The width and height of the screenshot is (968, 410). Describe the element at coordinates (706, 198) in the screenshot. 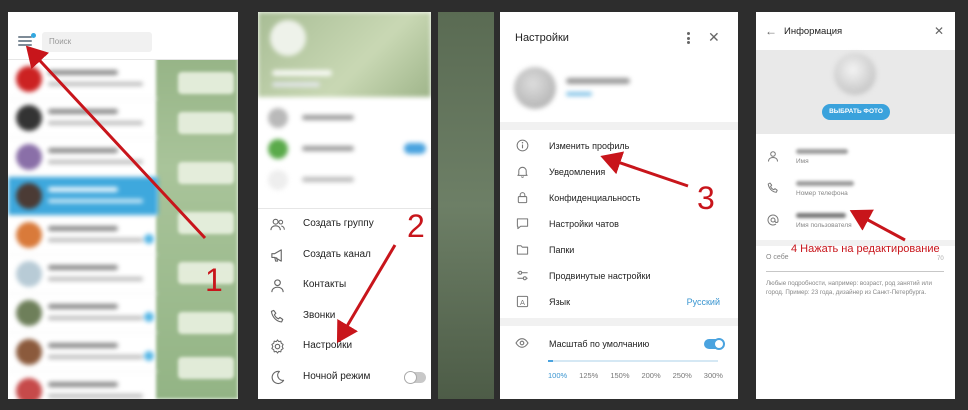

I see `step-3-label: 3` at that location.